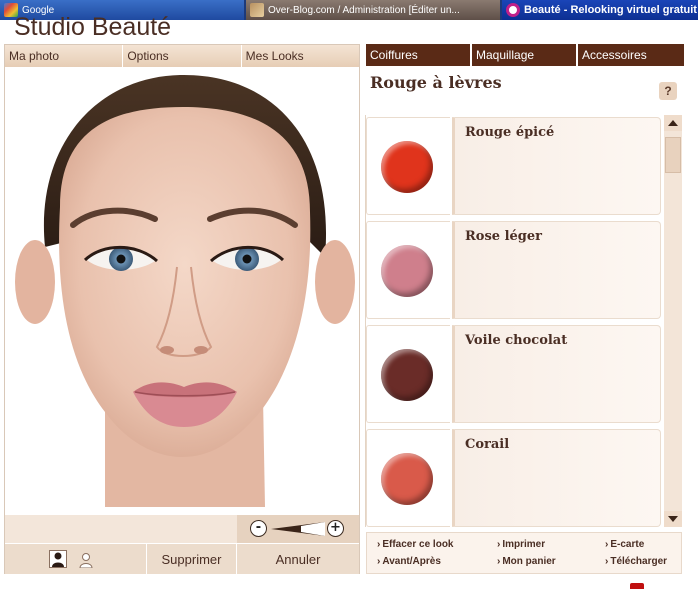  I want to click on zoom-bar: - +, so click(182, 529).